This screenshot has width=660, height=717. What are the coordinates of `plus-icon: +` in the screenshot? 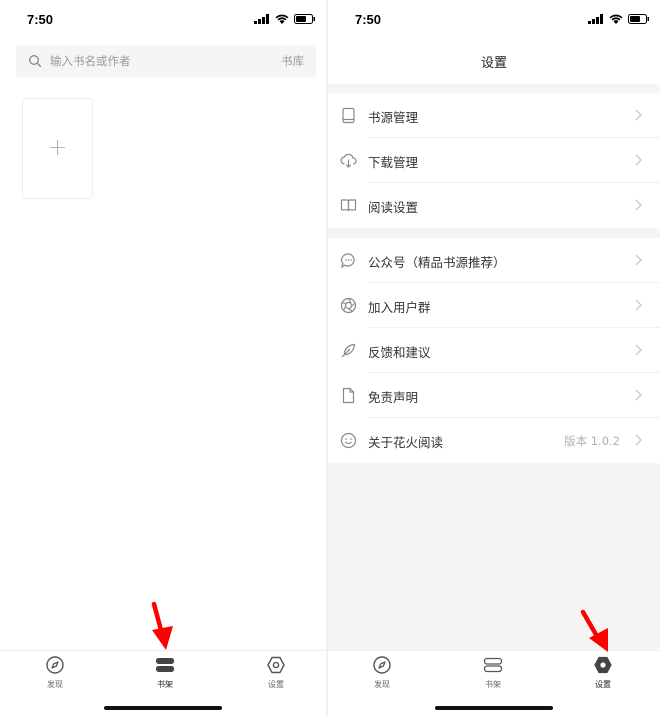 It's located at (57, 147).